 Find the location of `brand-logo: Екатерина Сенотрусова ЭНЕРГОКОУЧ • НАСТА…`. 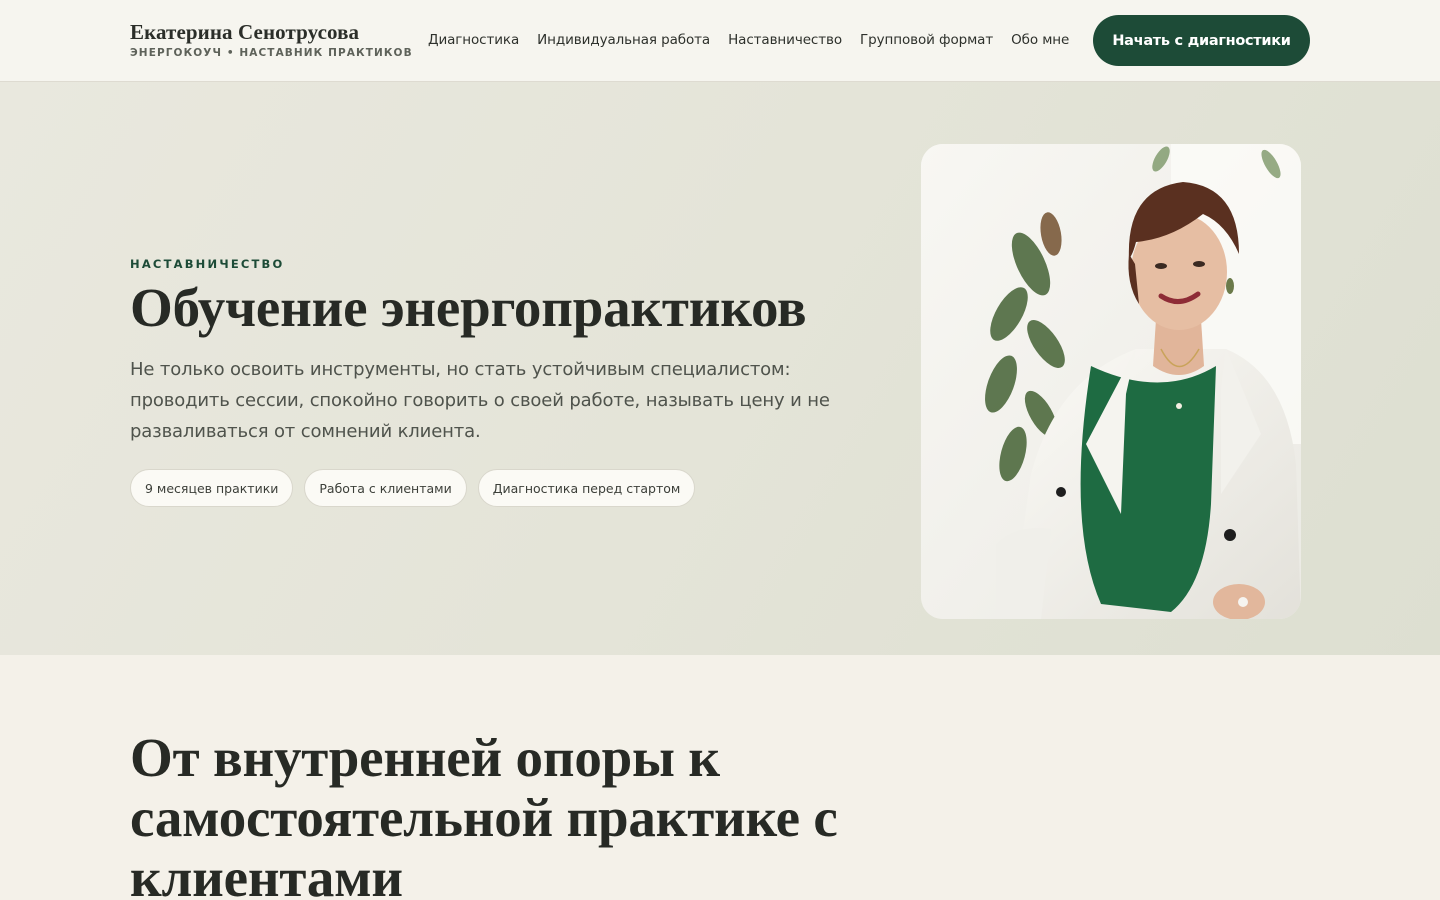

brand-logo: Екатерина Сенотрусова ЭНЕРГОКОУЧ • НАСТА… is located at coordinates (271, 39).